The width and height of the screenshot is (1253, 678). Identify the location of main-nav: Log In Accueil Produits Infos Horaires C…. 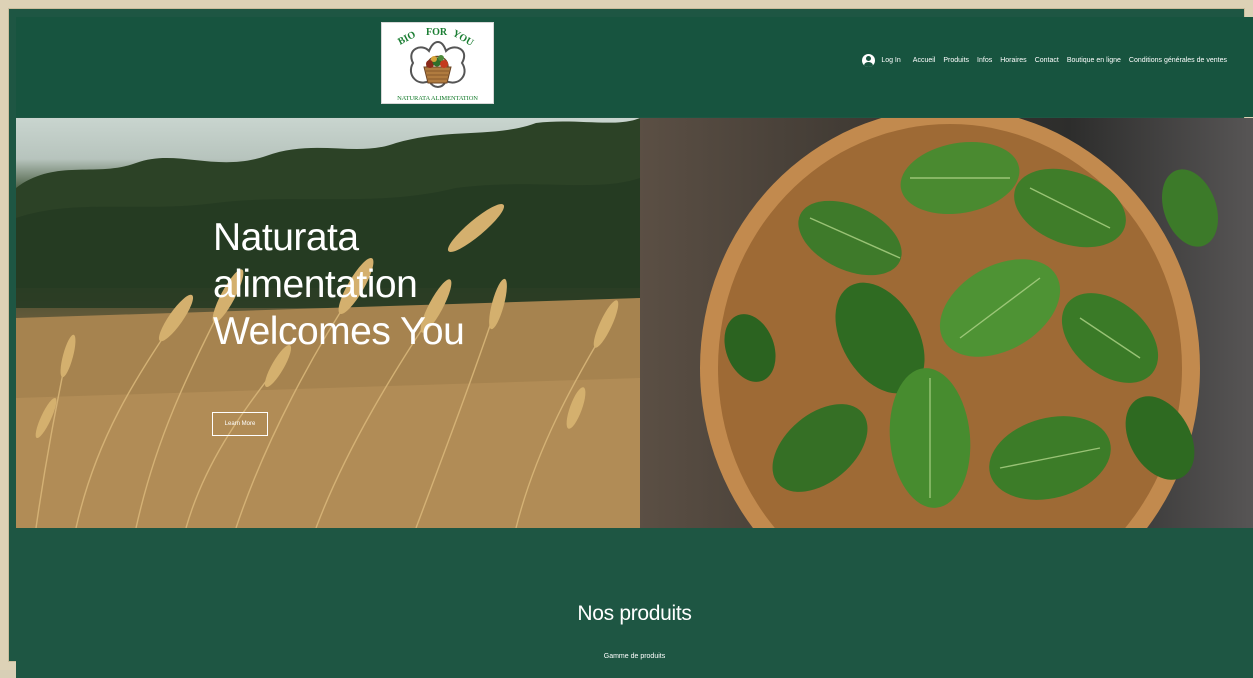
(1044, 60).